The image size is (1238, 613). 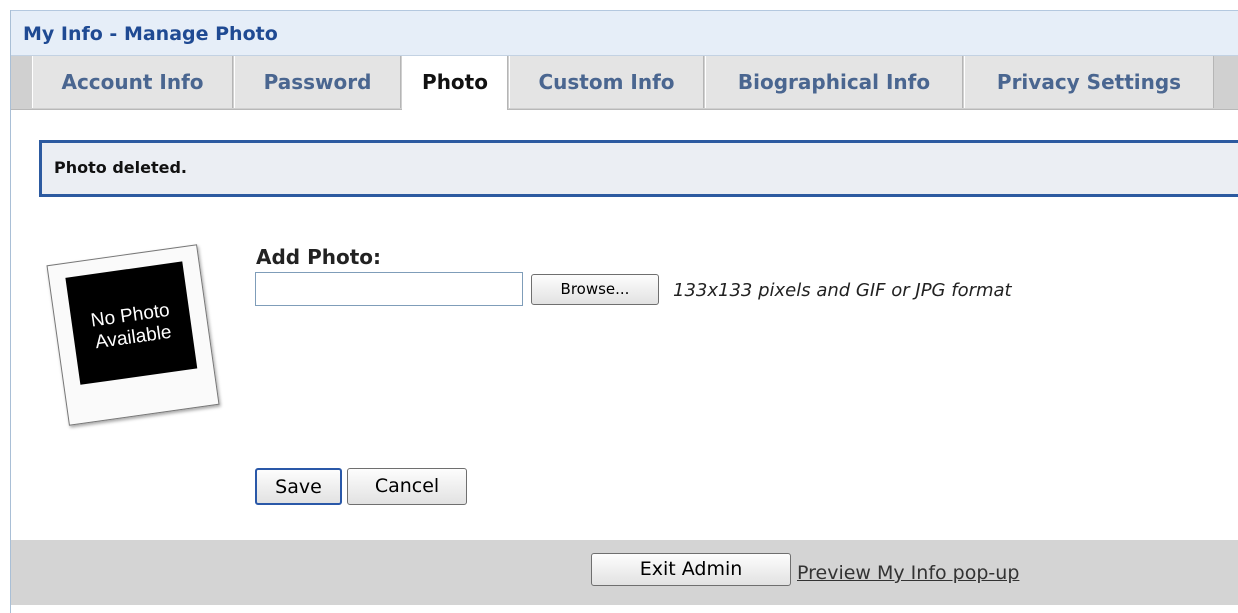 I want to click on file-path-input, so click(x=389, y=289).